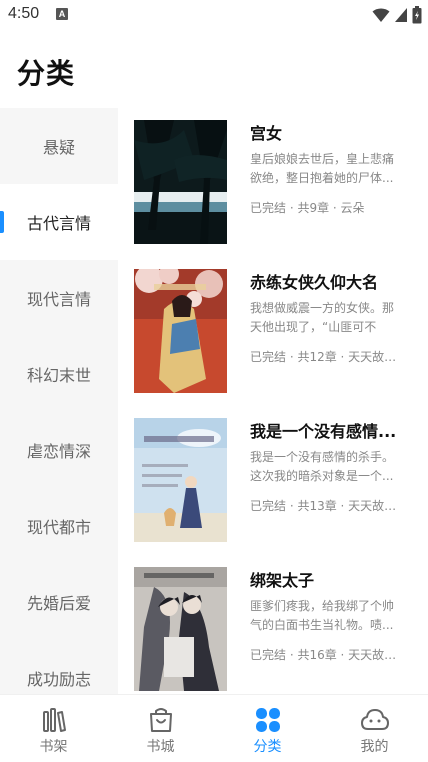 The width and height of the screenshot is (428, 762). What do you see at coordinates (375, 719) in the screenshot?
I see `profile-cloud-icon` at bounding box center [375, 719].